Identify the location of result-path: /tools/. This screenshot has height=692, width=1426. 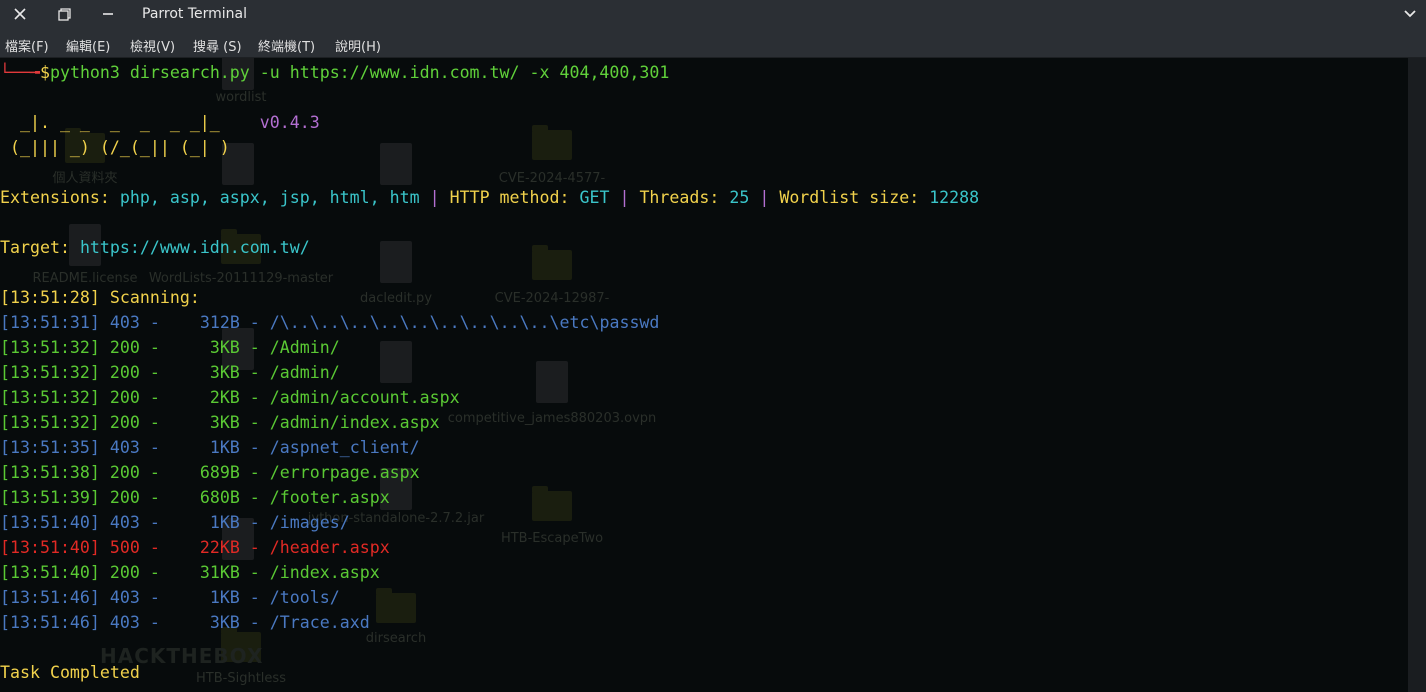
(304, 597).